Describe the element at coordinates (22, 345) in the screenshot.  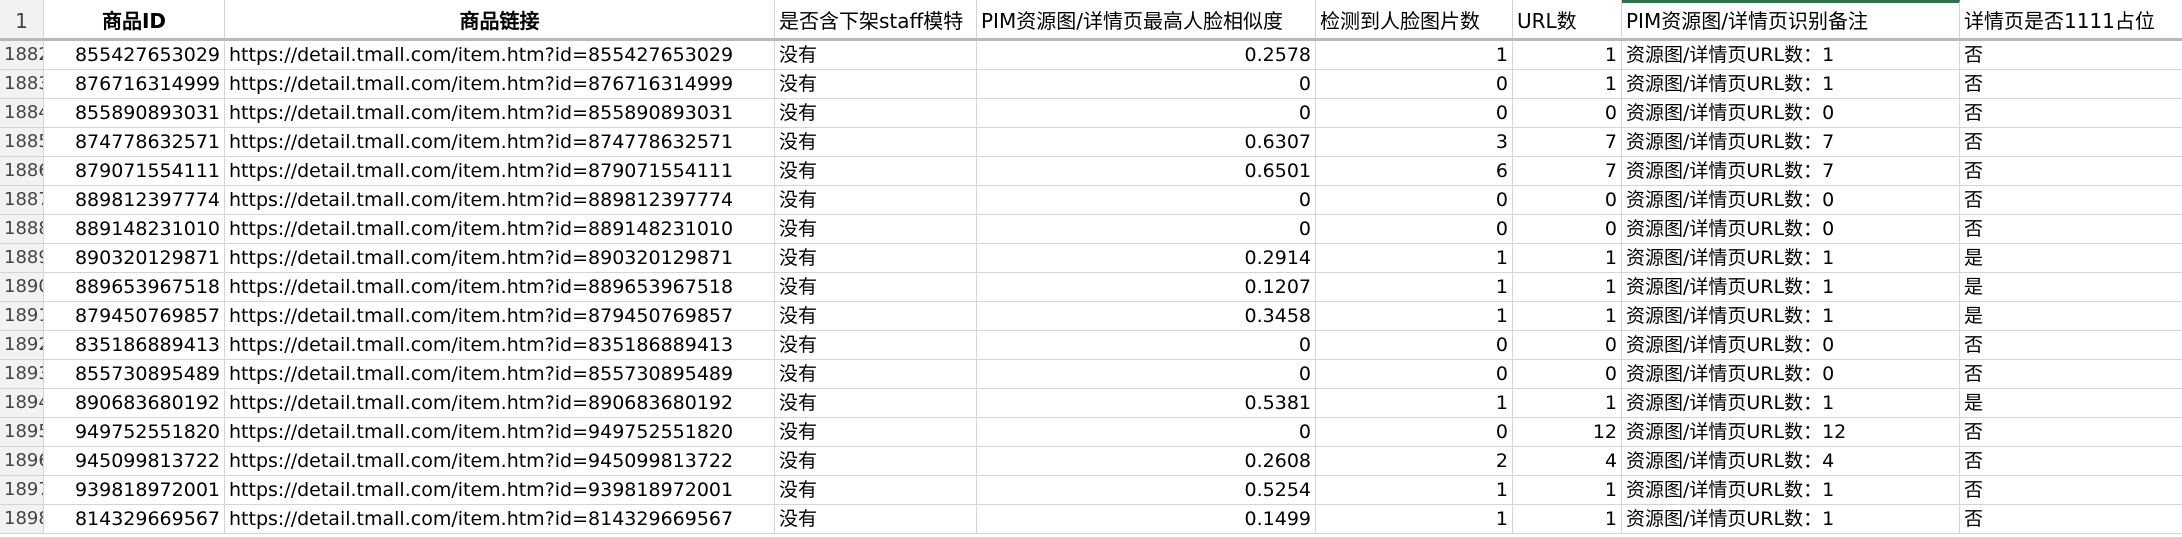
I see `row-number: 1892` at that location.